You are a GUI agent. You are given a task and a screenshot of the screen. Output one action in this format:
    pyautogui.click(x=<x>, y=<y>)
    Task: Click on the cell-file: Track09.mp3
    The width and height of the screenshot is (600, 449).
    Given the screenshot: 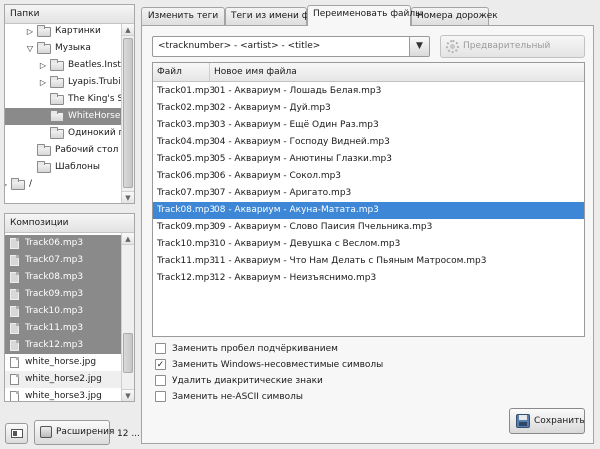 What is the action you would take?
    pyautogui.click(x=186, y=227)
    